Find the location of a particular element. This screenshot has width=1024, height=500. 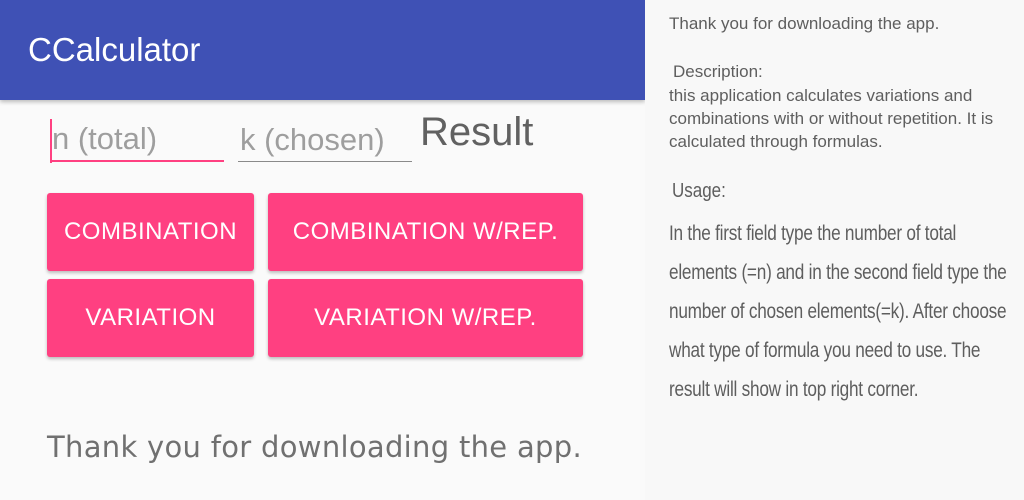

info-thank-you: Thank you for downloading the app. is located at coordinates (804, 23).